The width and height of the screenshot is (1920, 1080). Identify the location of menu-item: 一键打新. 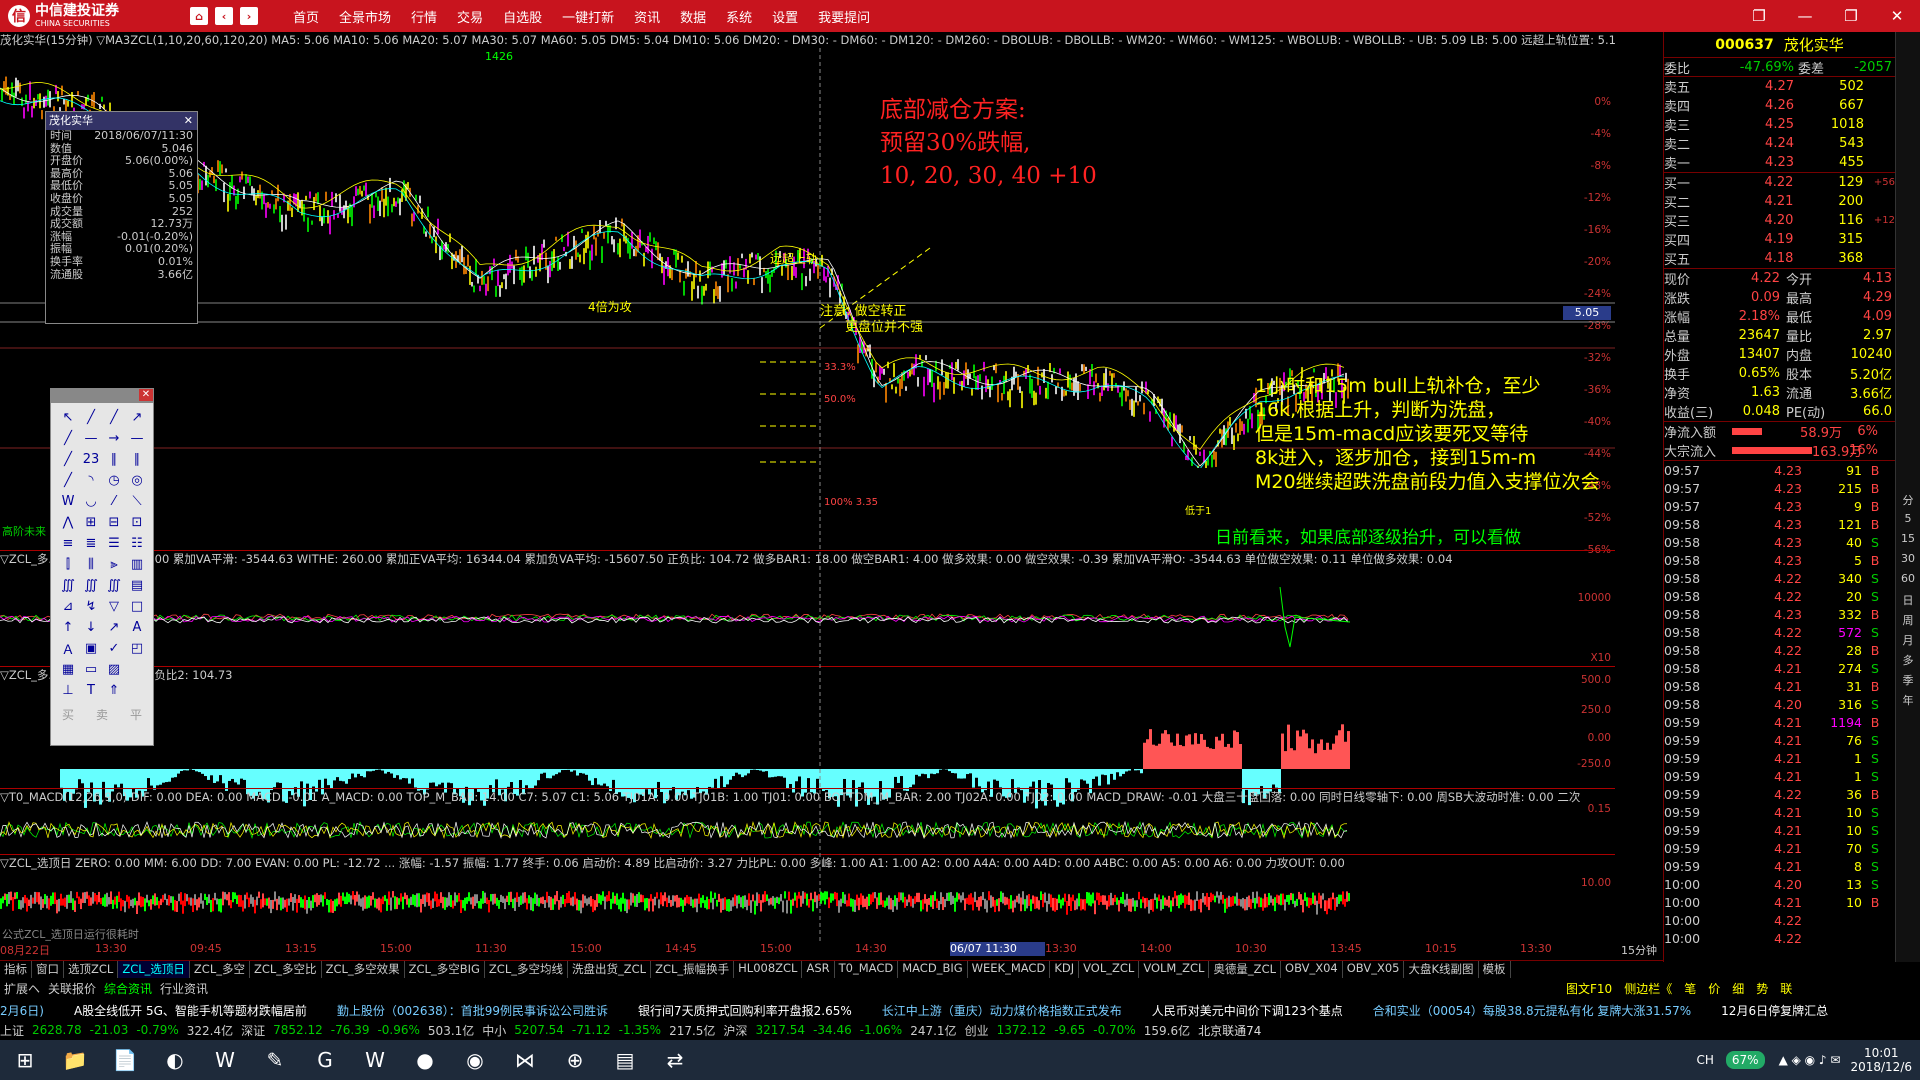
(588, 16).